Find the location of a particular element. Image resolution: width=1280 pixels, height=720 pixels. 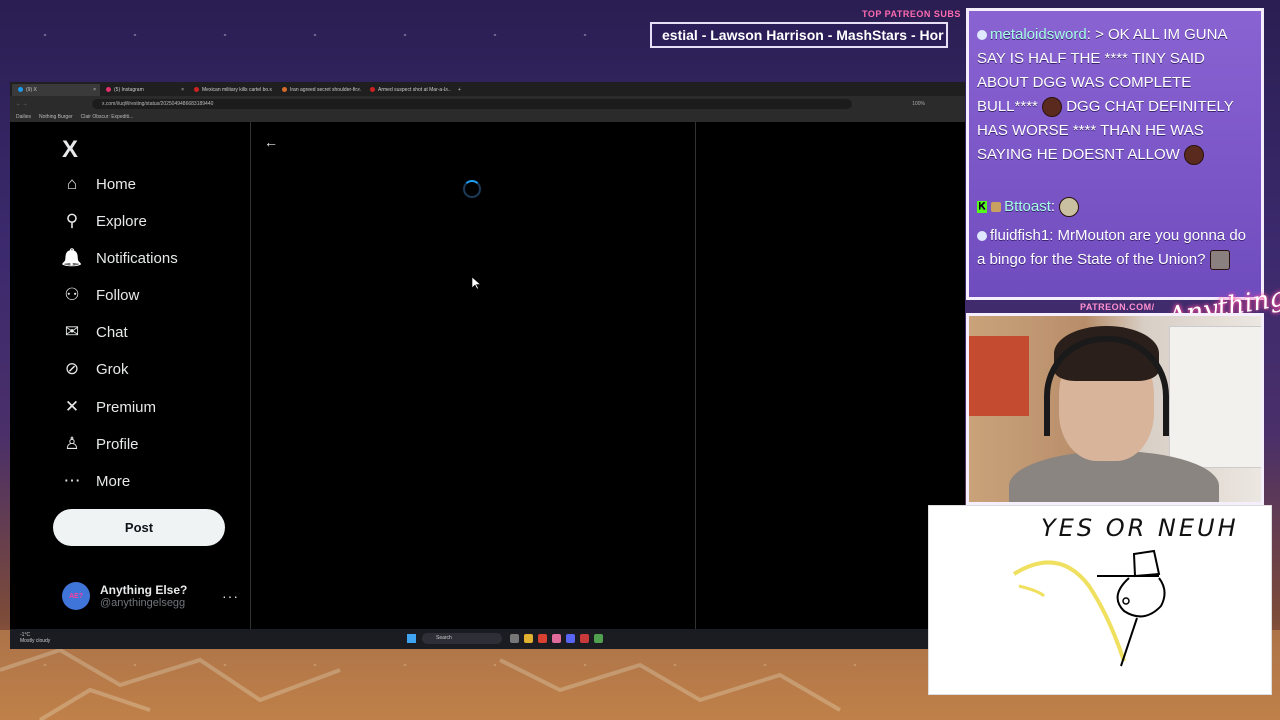

mail-icon: ✉ is located at coordinates (72, 331).